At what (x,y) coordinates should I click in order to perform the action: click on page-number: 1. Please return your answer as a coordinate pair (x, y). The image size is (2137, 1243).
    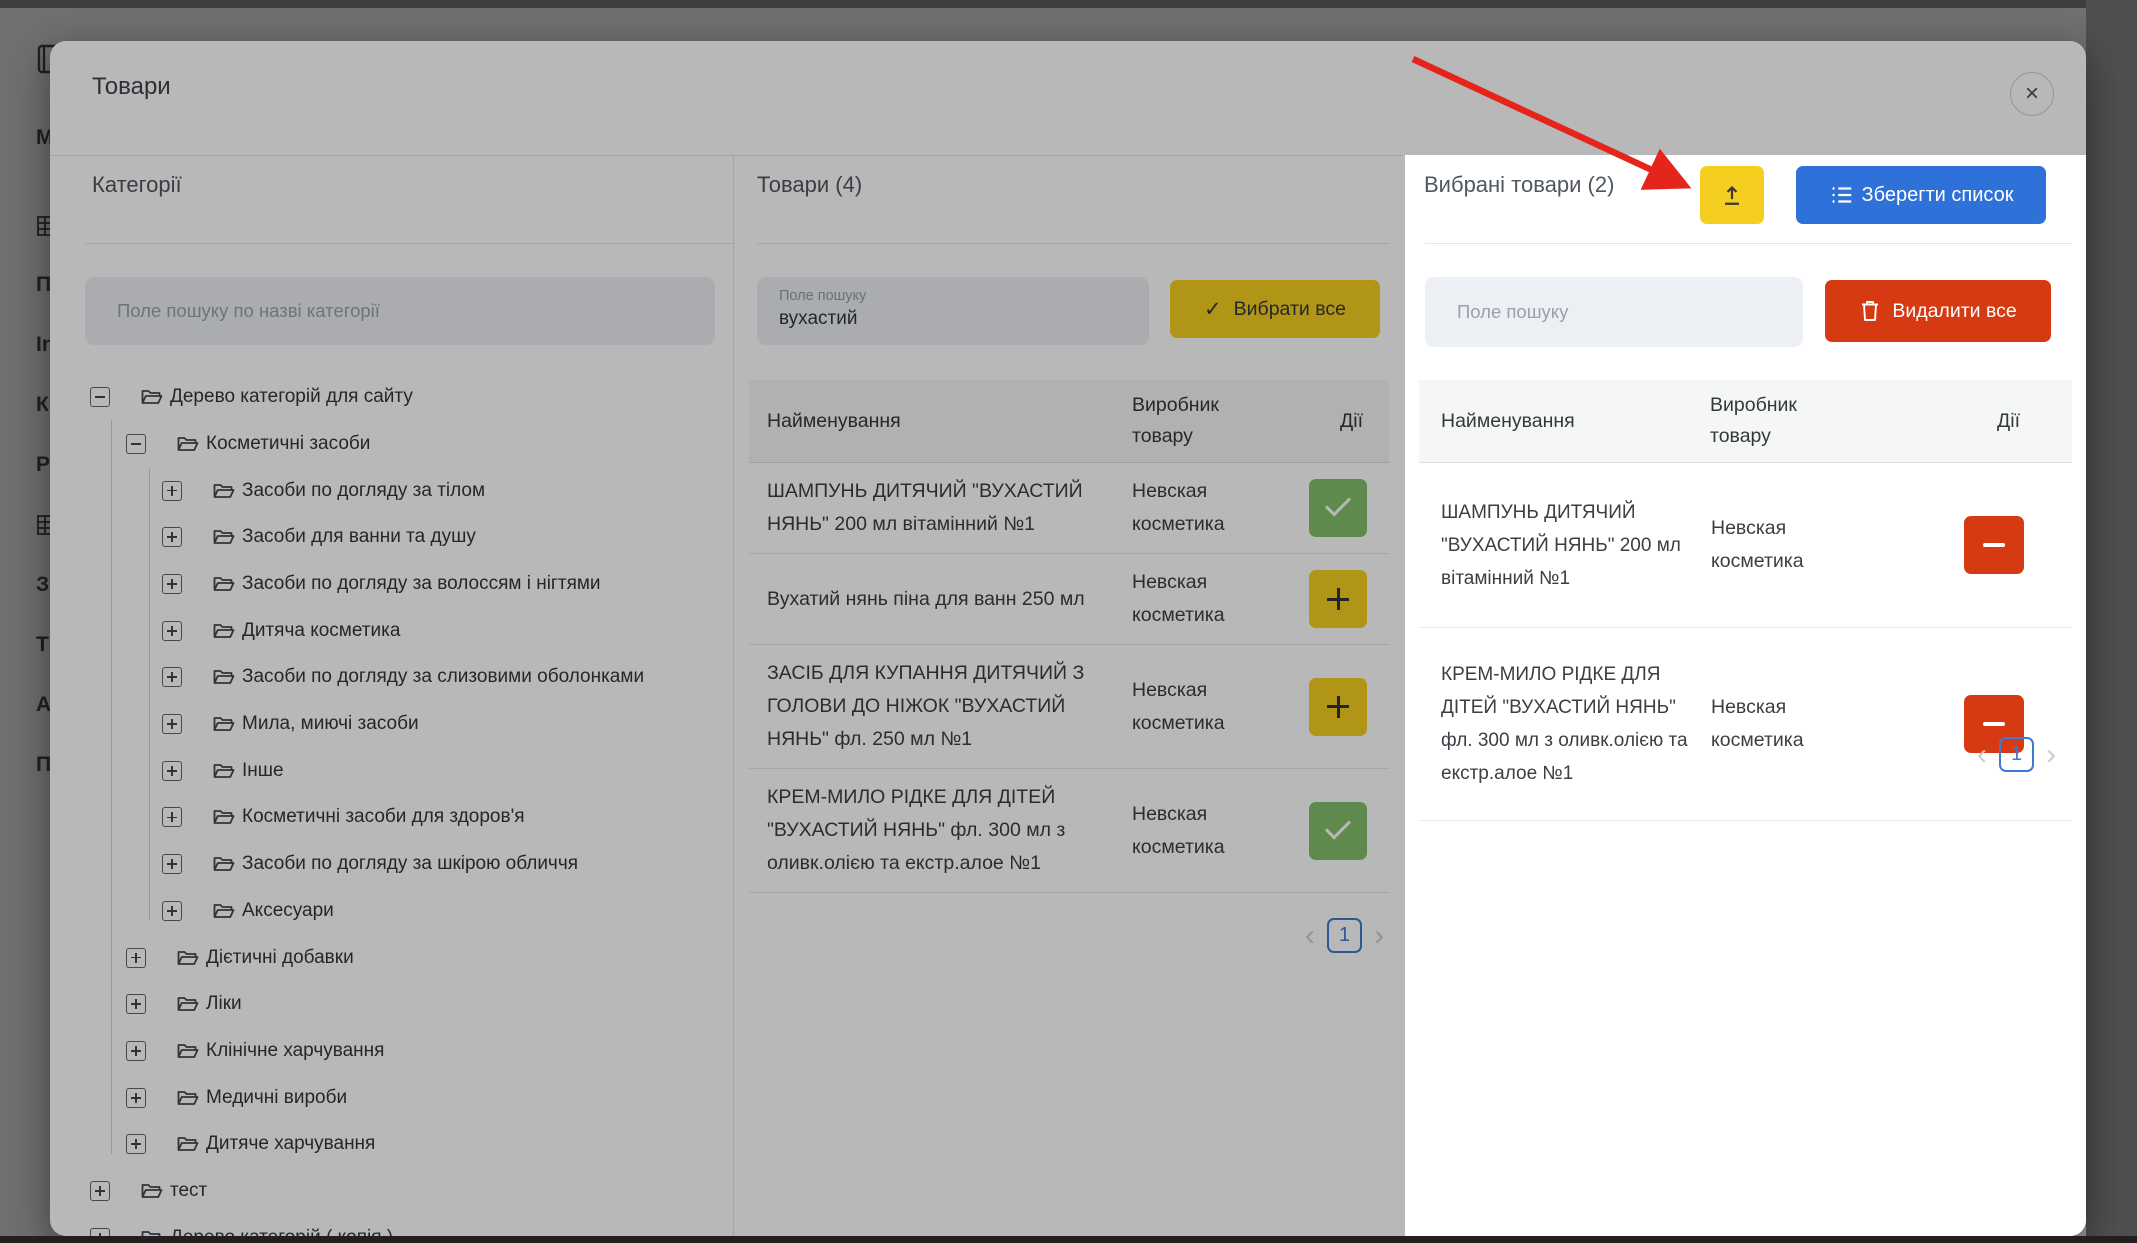
    Looking at the image, I should click on (2016, 754).